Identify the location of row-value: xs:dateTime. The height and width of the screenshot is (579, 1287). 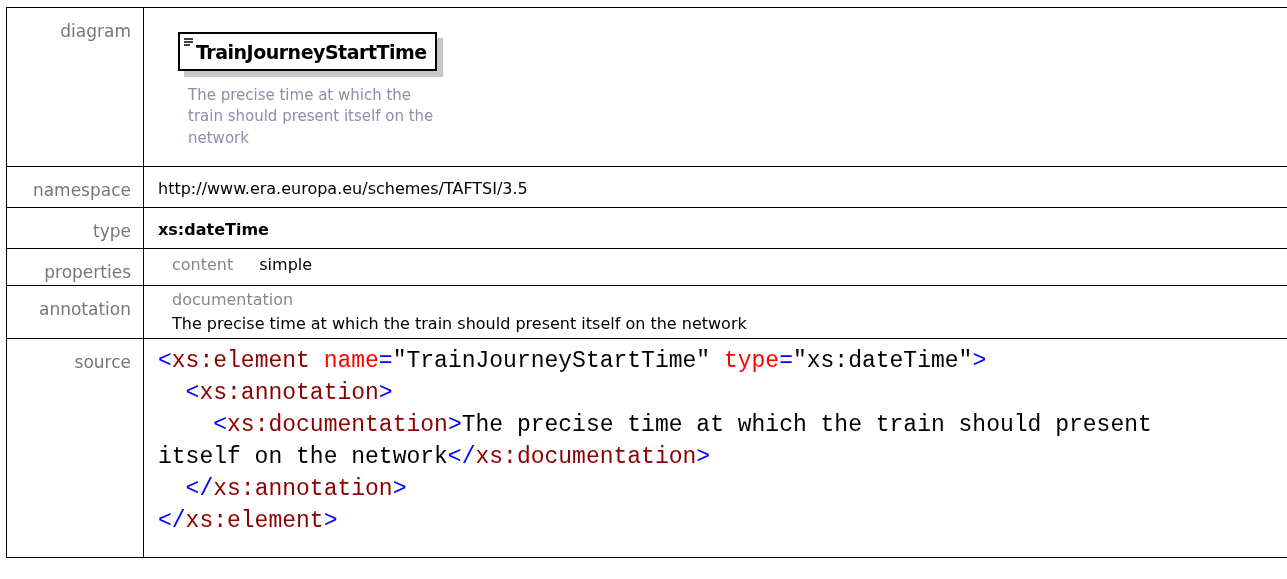
(213, 229).